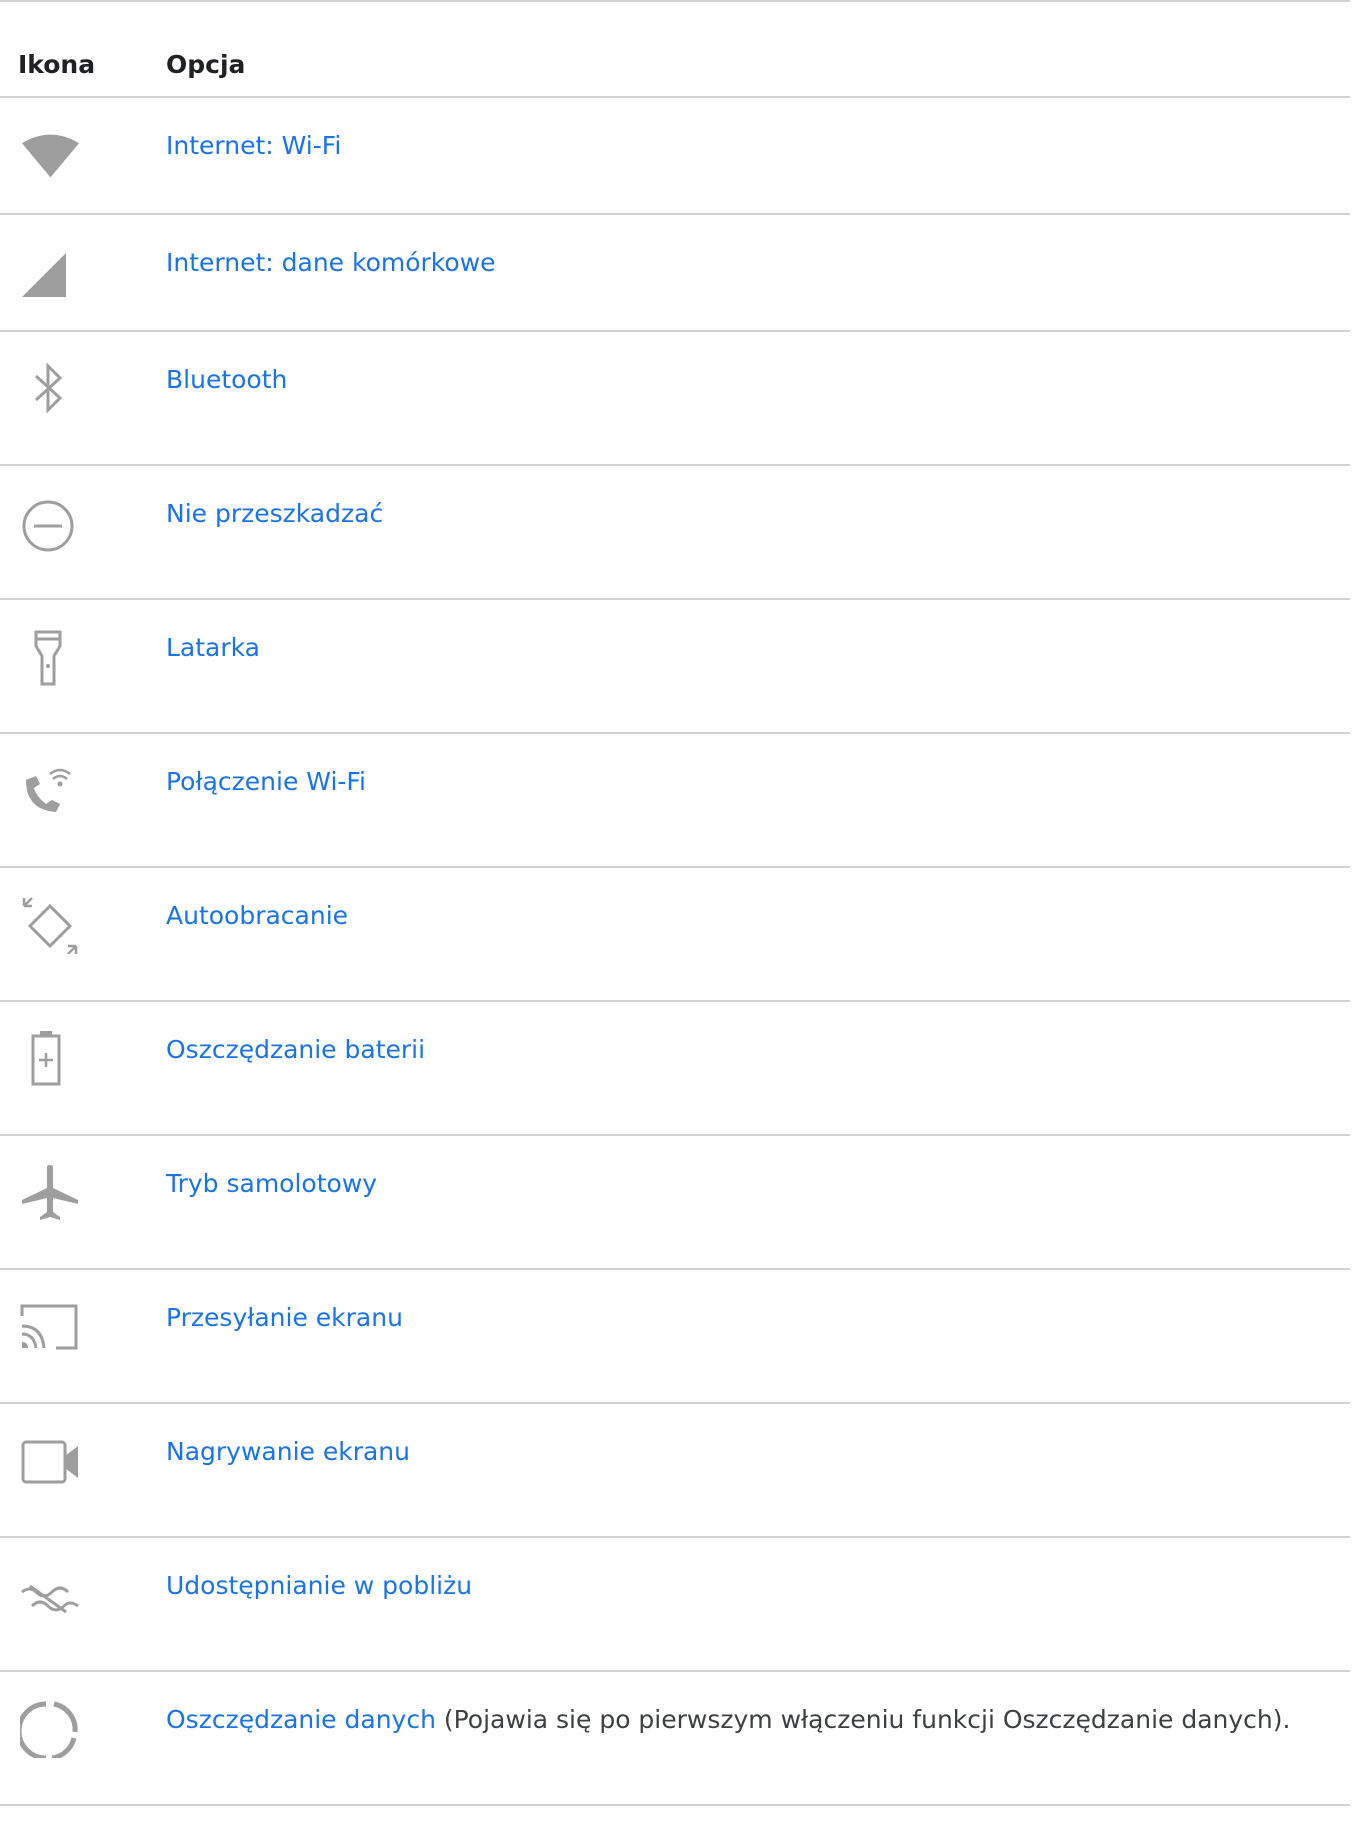 The image size is (1359, 1827). Describe the element at coordinates (48, 388) in the screenshot. I see `bluetooth-icon` at that location.